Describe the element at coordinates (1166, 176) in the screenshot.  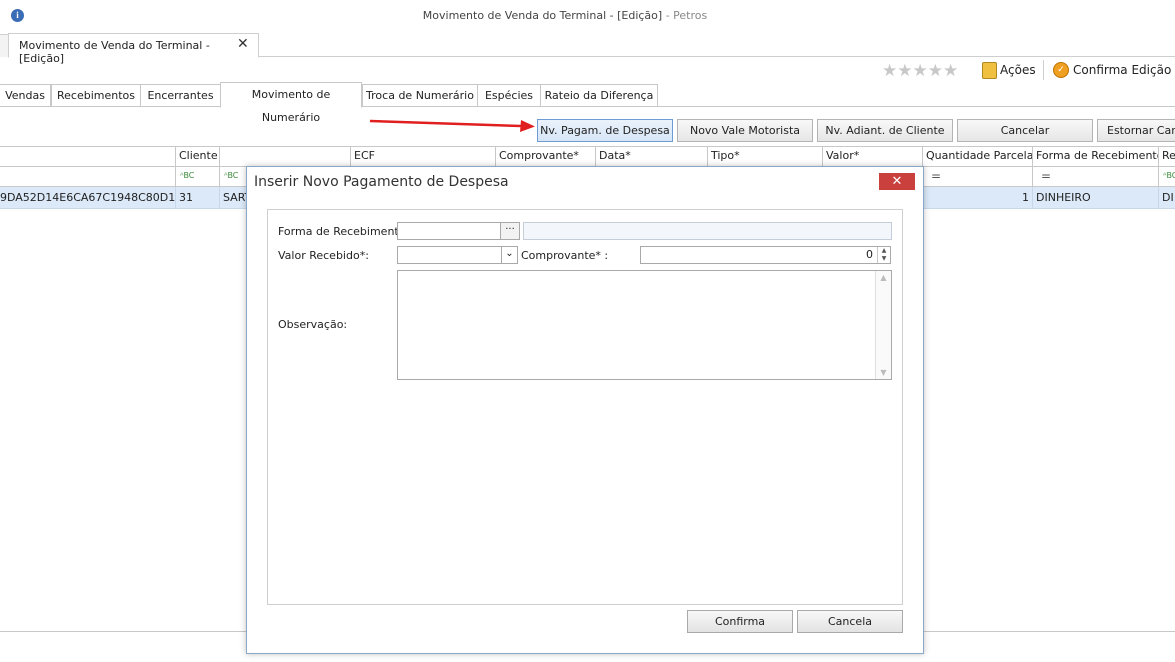
I see `filter-re: ᴬBC` at that location.